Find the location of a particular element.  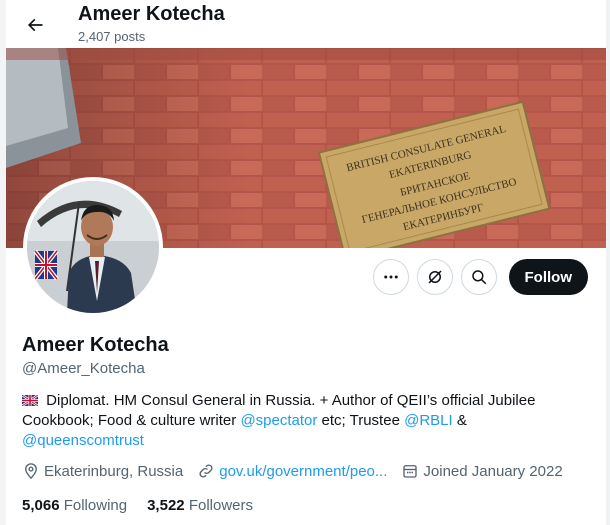

profile-stats: 5,066 Following 3,522 Followers is located at coordinates (147, 505).